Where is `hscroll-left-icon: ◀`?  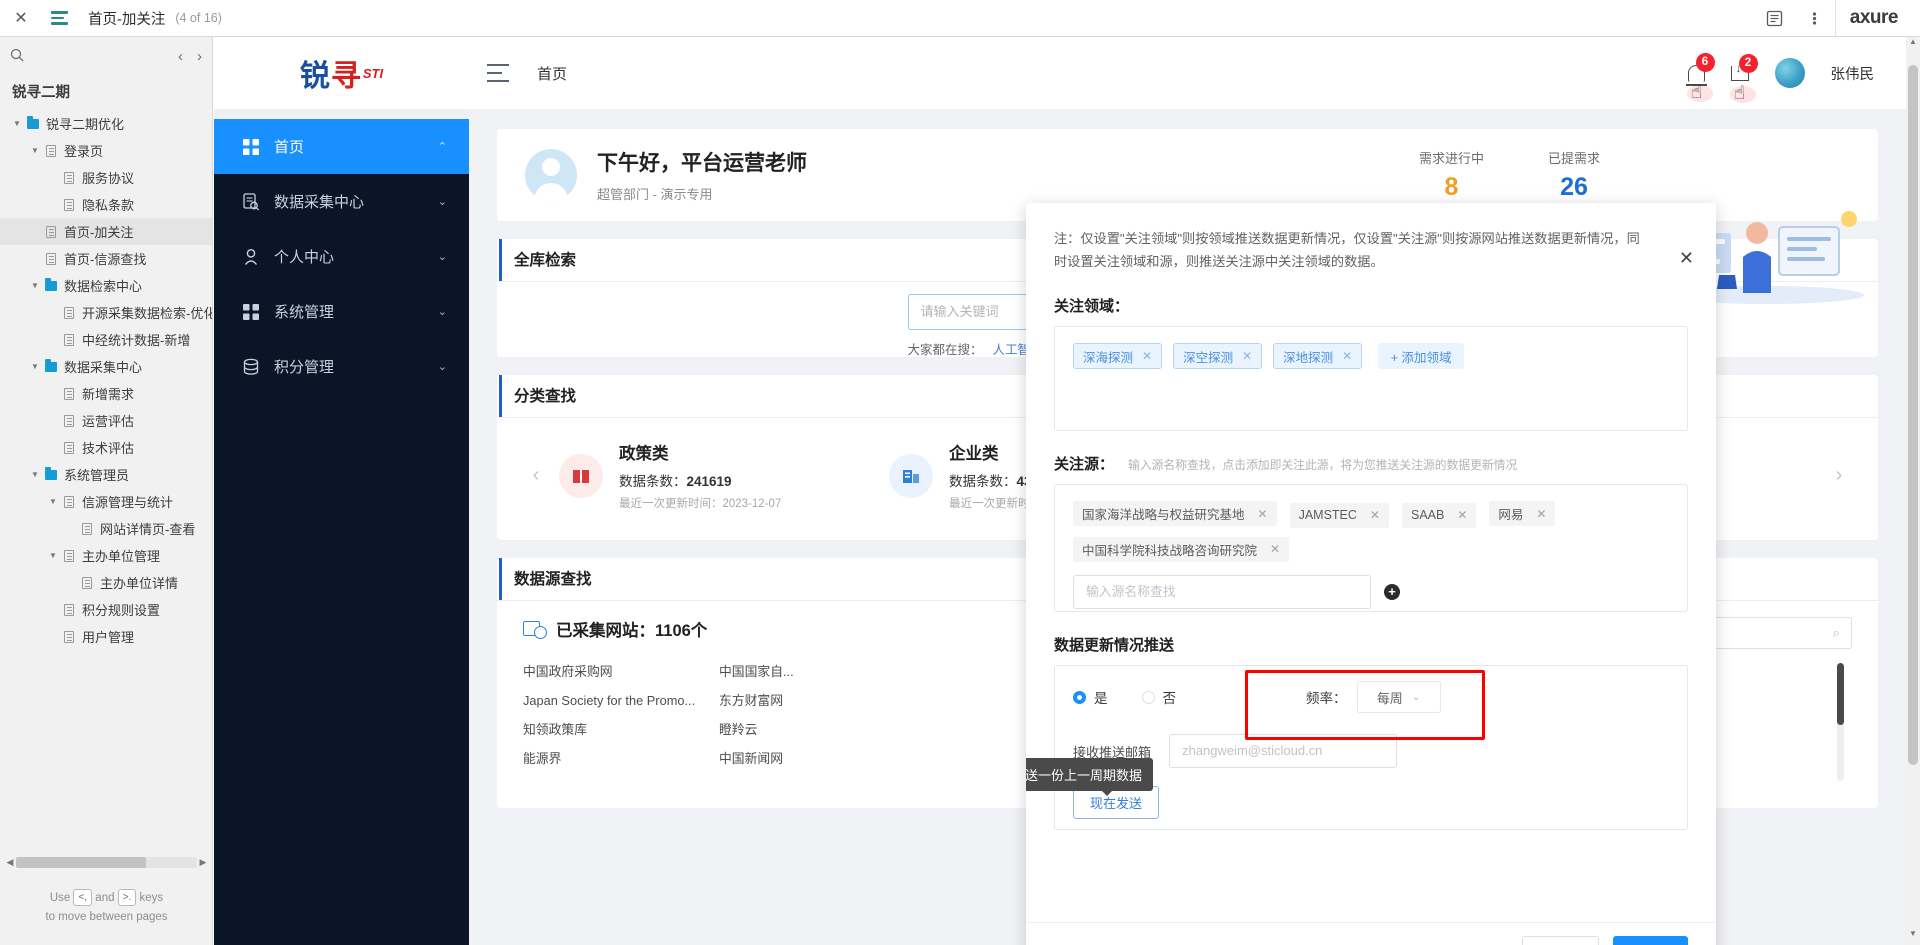 hscroll-left-icon: ◀ is located at coordinates (10, 862).